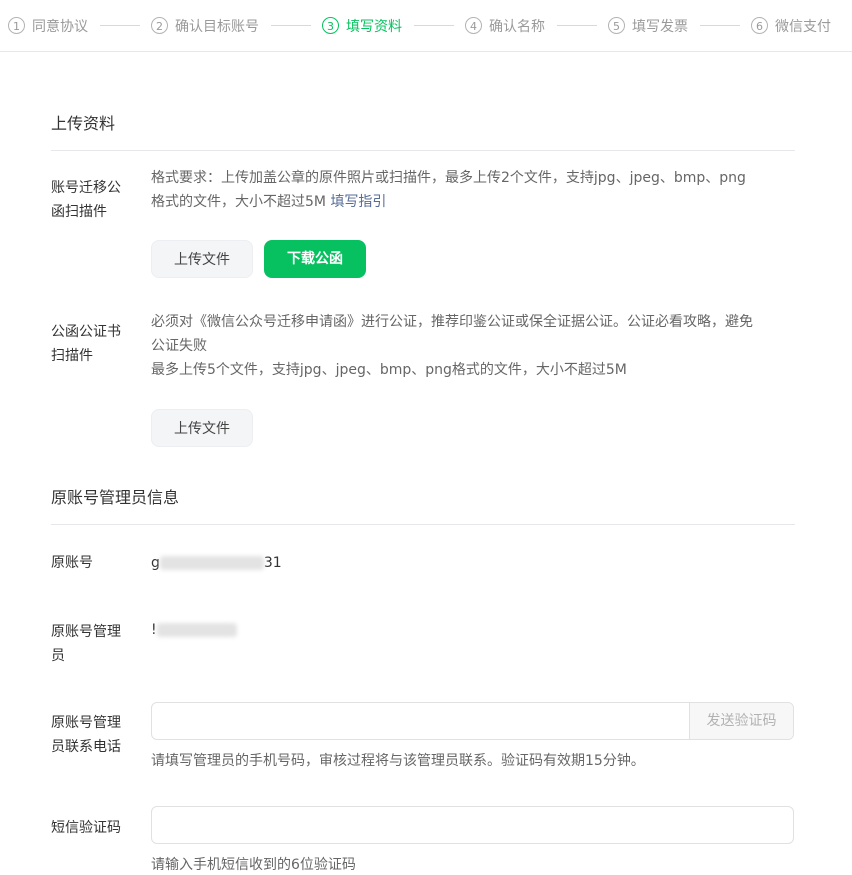 The width and height of the screenshot is (852, 875). What do you see at coordinates (86, 344) in the screenshot?
I see `notary-scan-label: 公函公证书 扫描件` at bounding box center [86, 344].